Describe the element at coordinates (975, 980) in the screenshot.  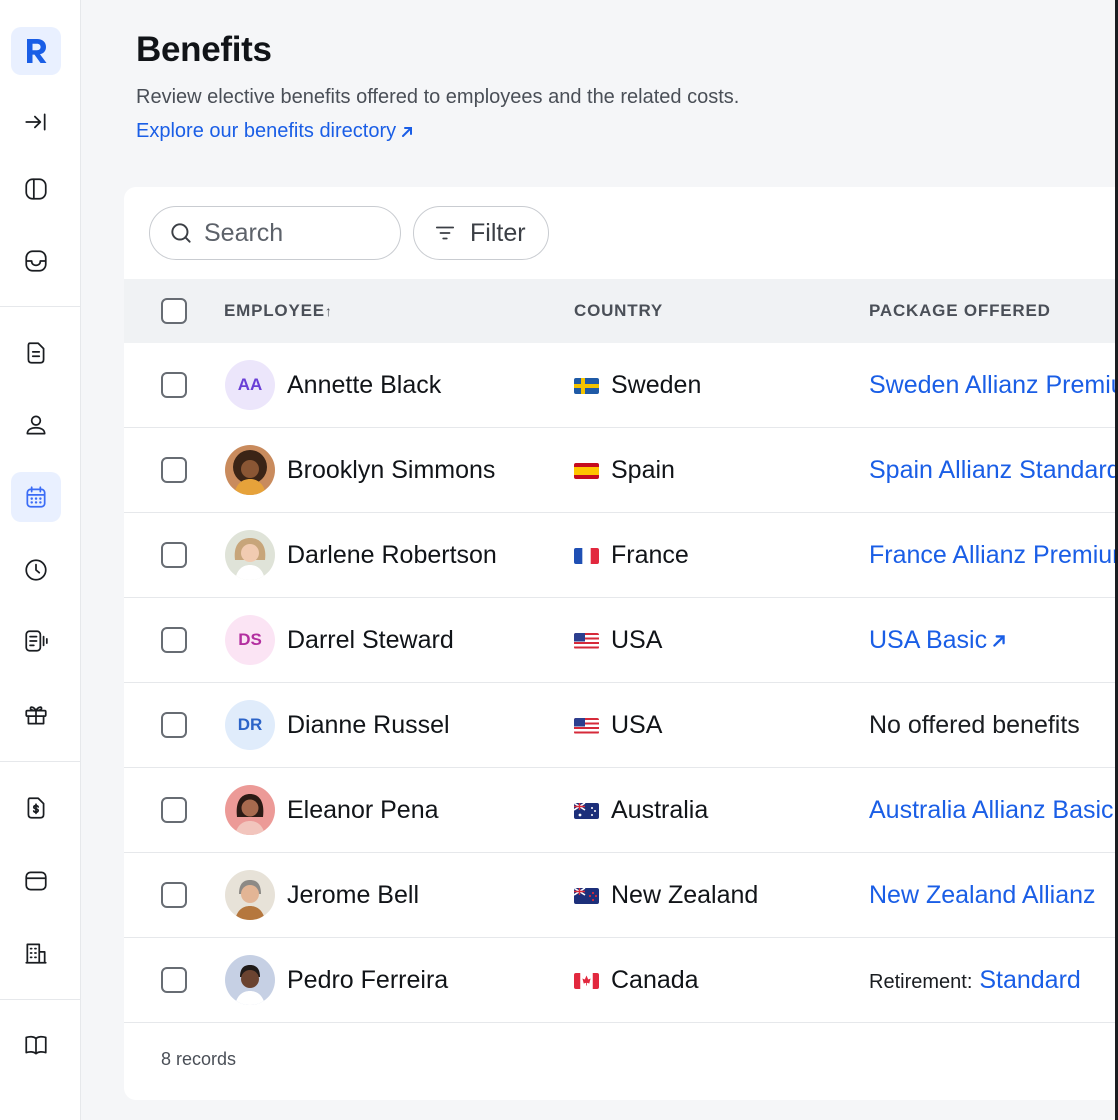
I see `package-cell: Retirement: Standard` at that location.